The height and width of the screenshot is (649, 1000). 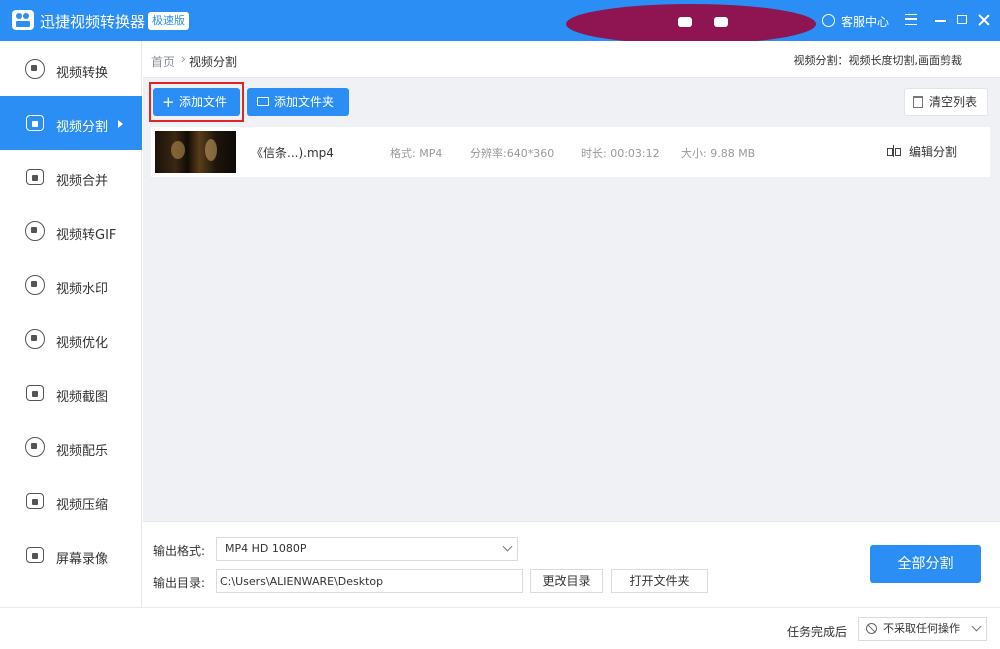 What do you see at coordinates (925, 564) in the screenshot?
I see `split-all-button: 全部分割` at bounding box center [925, 564].